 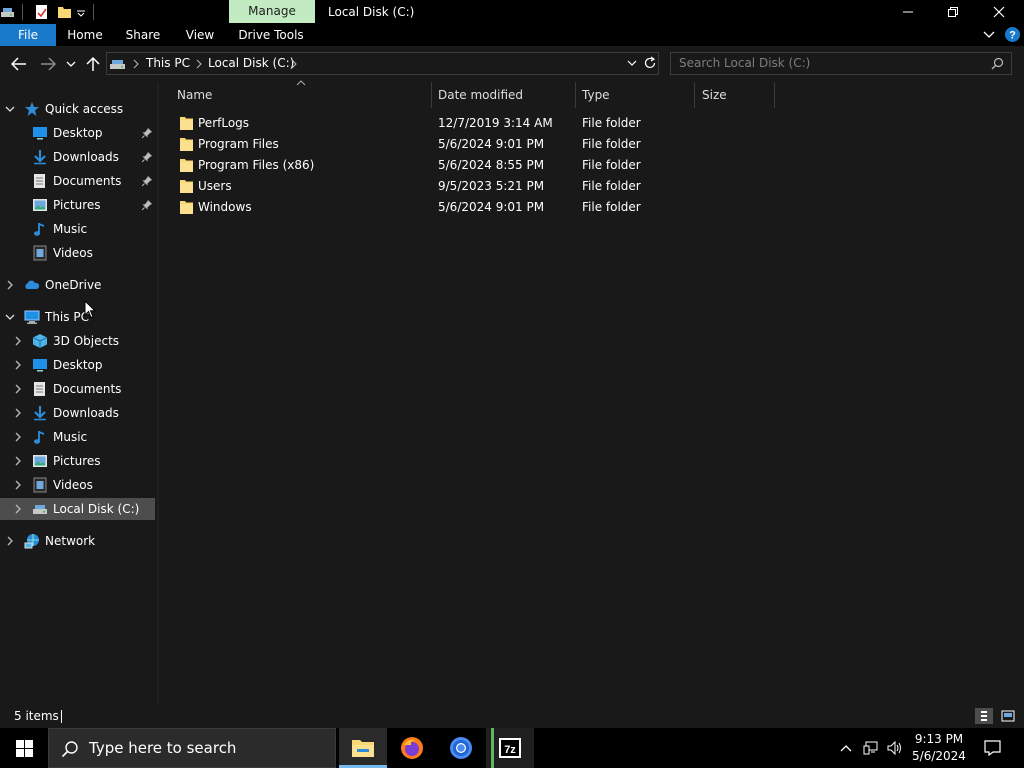 I want to click on taskbar-app-chrome, so click(x=461, y=748).